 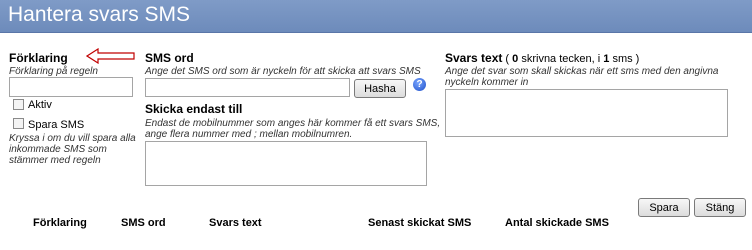 I want to click on save-button: Spara, so click(x=664, y=207).